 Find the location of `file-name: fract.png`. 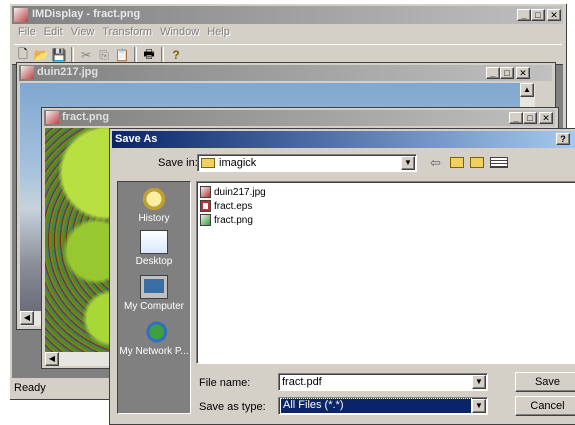

file-name: fract.png is located at coordinates (233, 220).